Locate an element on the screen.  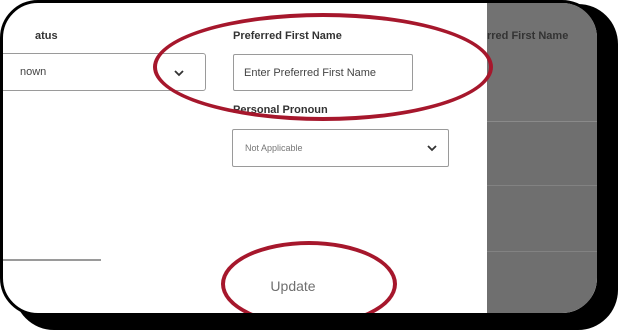
overlay-band is located at coordinates (542, 62).